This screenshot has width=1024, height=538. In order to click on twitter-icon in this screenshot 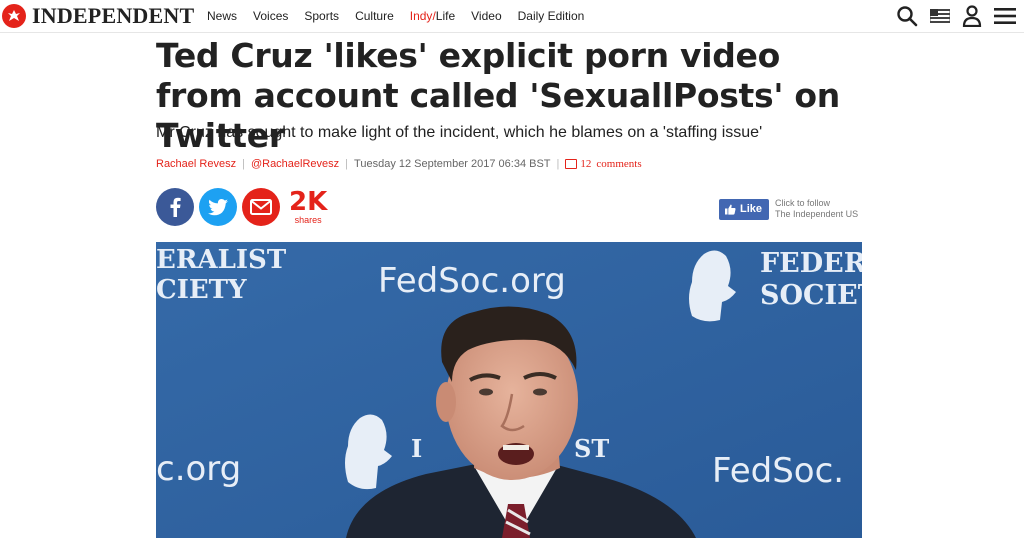, I will do `click(218, 206)`.